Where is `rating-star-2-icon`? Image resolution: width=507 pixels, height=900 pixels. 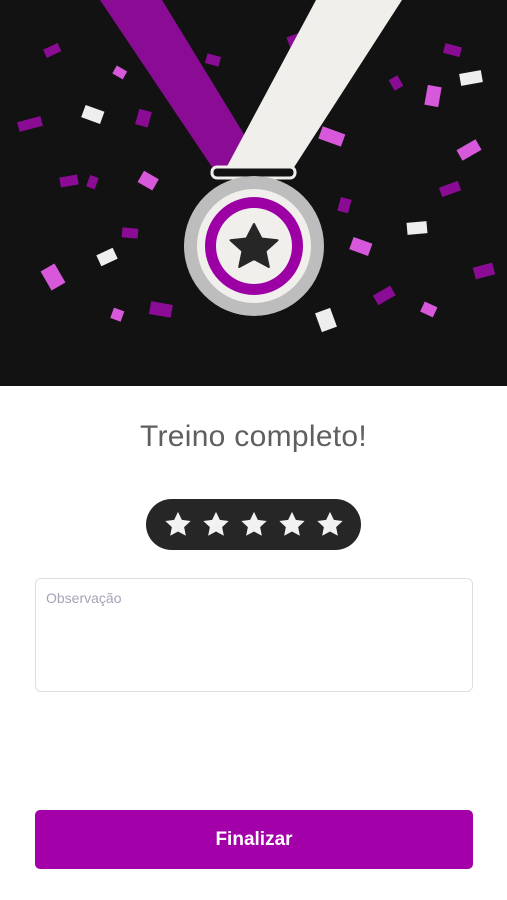 rating-star-2-icon is located at coordinates (216, 525).